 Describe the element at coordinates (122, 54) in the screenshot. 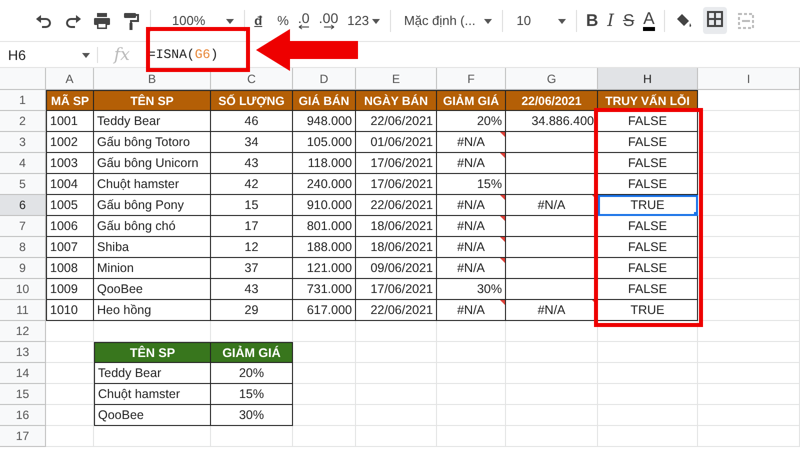

I see `function-label: fx` at that location.